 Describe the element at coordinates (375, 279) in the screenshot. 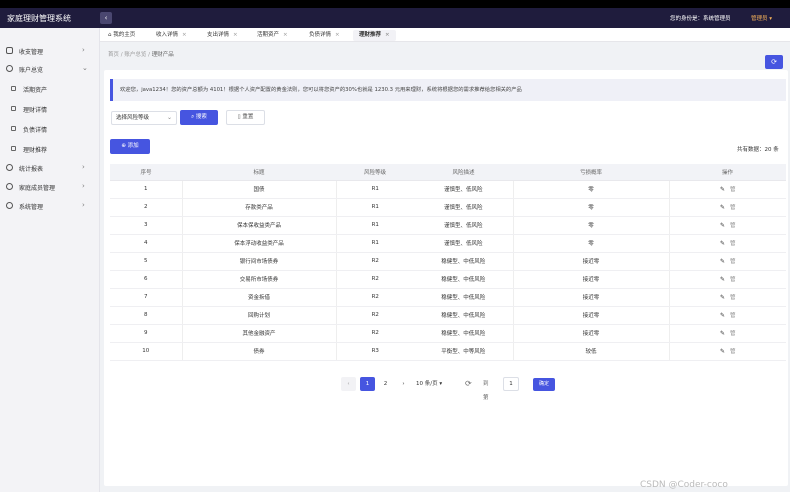

I see `cell-risk-level: R2` at that location.